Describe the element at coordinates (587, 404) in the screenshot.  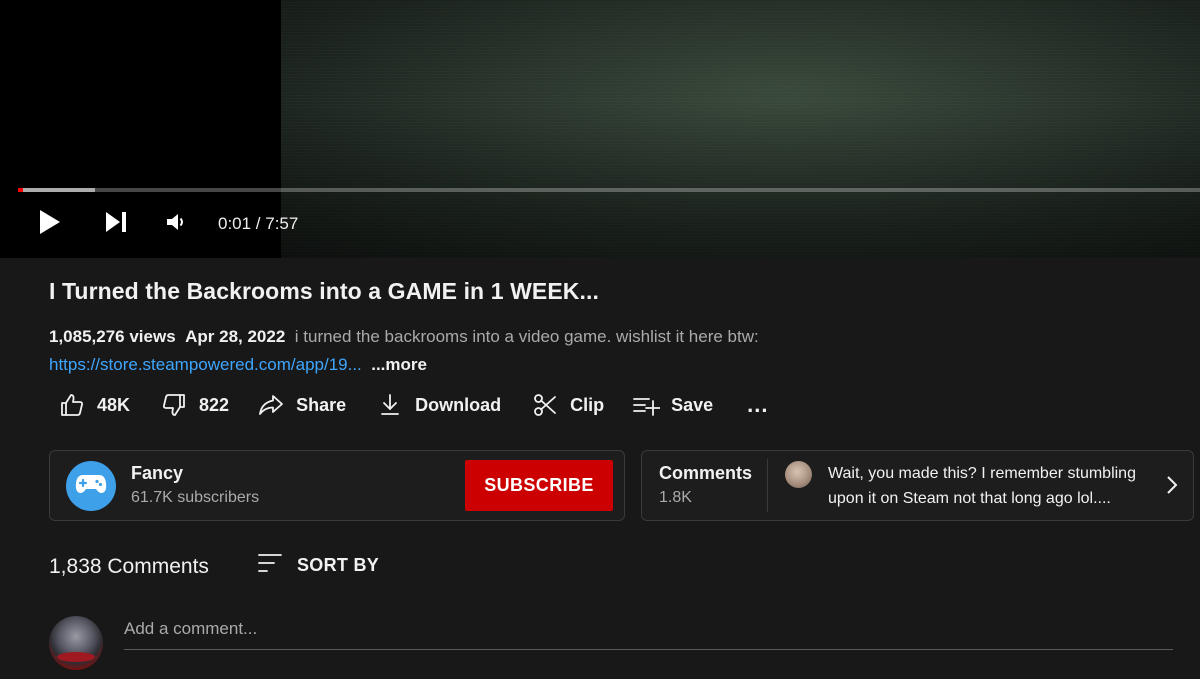
I see `clip-label: Clip` at that location.